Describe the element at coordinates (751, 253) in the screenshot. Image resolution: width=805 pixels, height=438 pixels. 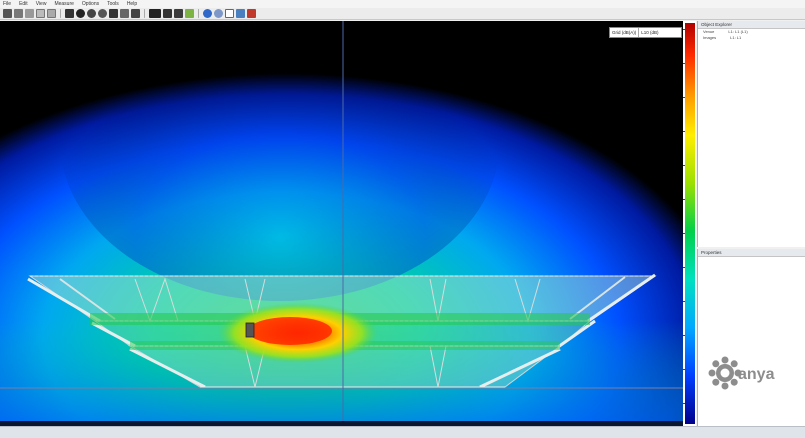
I see `properties-title: Properties` at that location.